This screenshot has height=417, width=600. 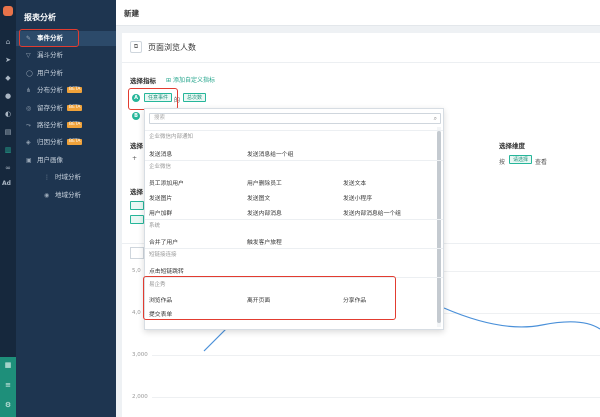 What do you see at coordinates (8, 78) in the screenshot?
I see `tag-icon: ◆` at bounding box center [8, 78].